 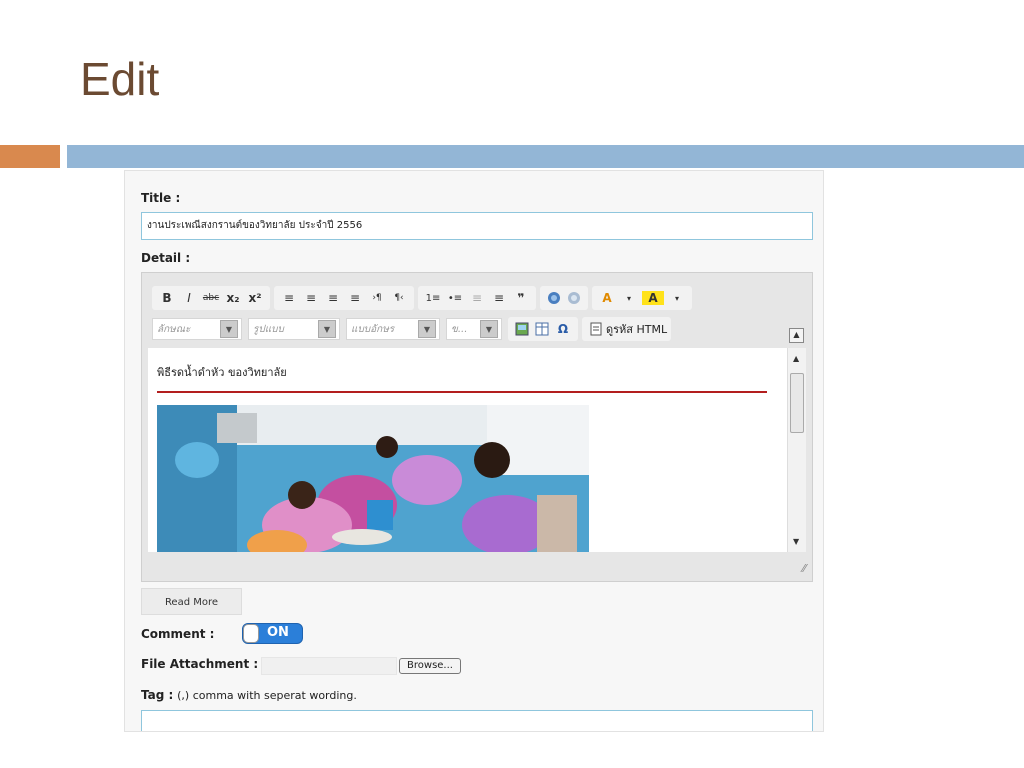 I want to click on toggle-knob, so click(x=251, y=633).